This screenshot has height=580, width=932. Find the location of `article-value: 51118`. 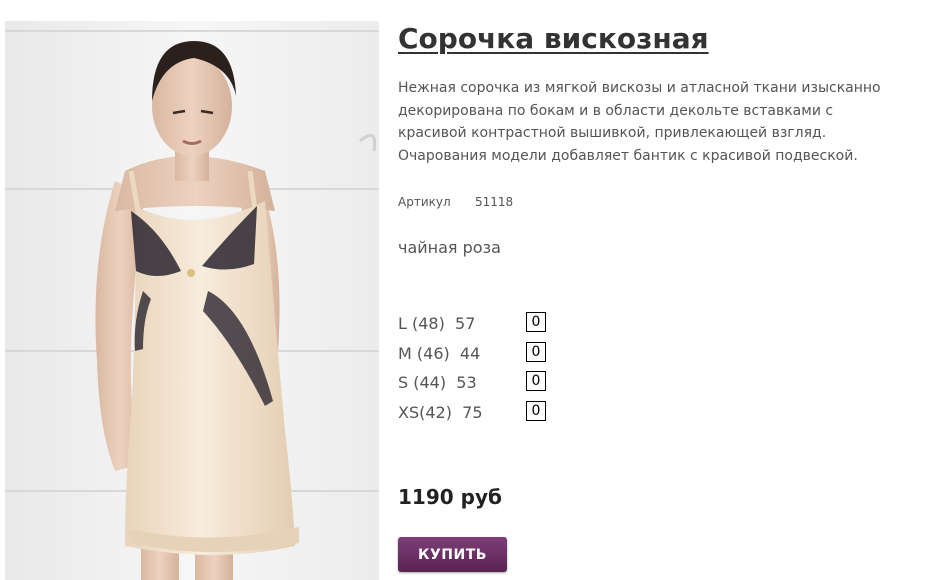

article-value: 51118 is located at coordinates (494, 202).